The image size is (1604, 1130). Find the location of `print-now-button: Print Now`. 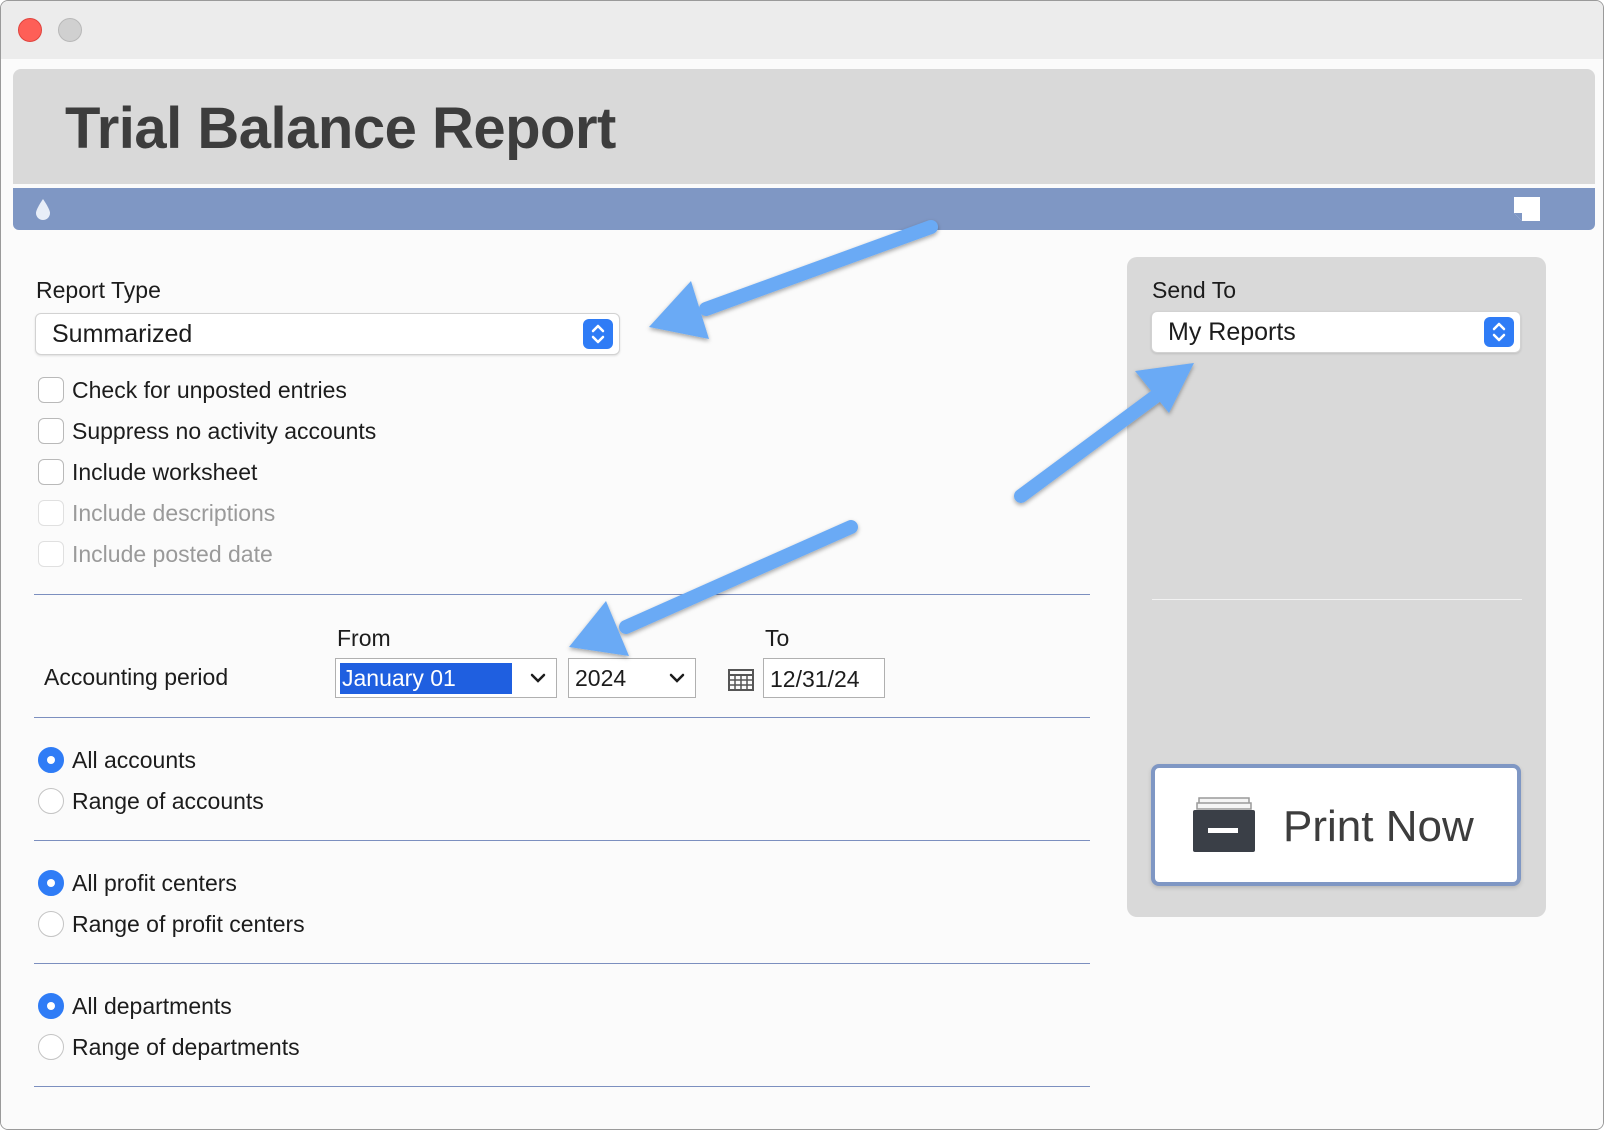

print-now-button: Print Now is located at coordinates (1336, 825).